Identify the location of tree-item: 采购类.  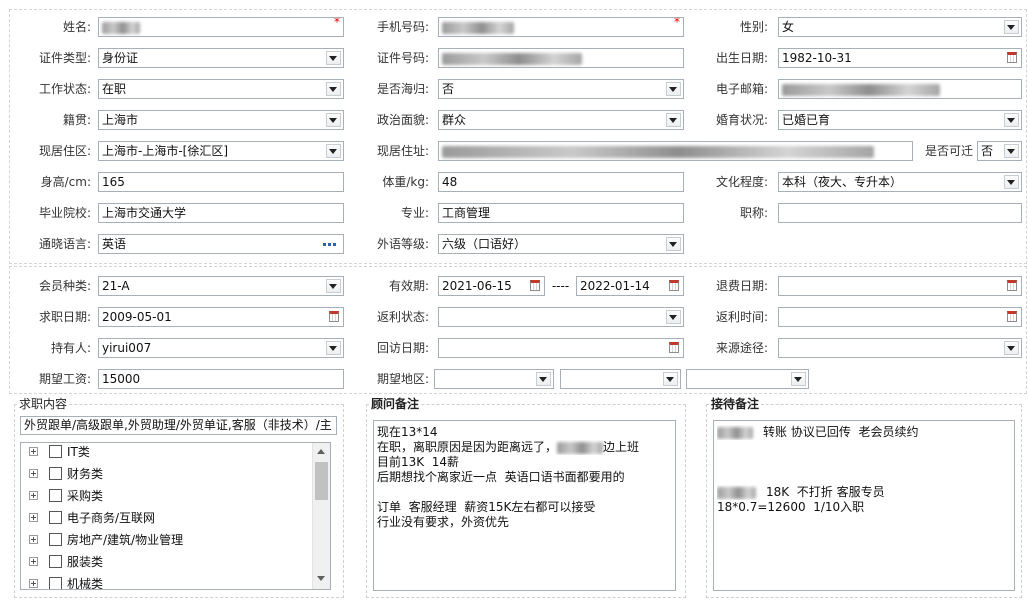
(166, 496).